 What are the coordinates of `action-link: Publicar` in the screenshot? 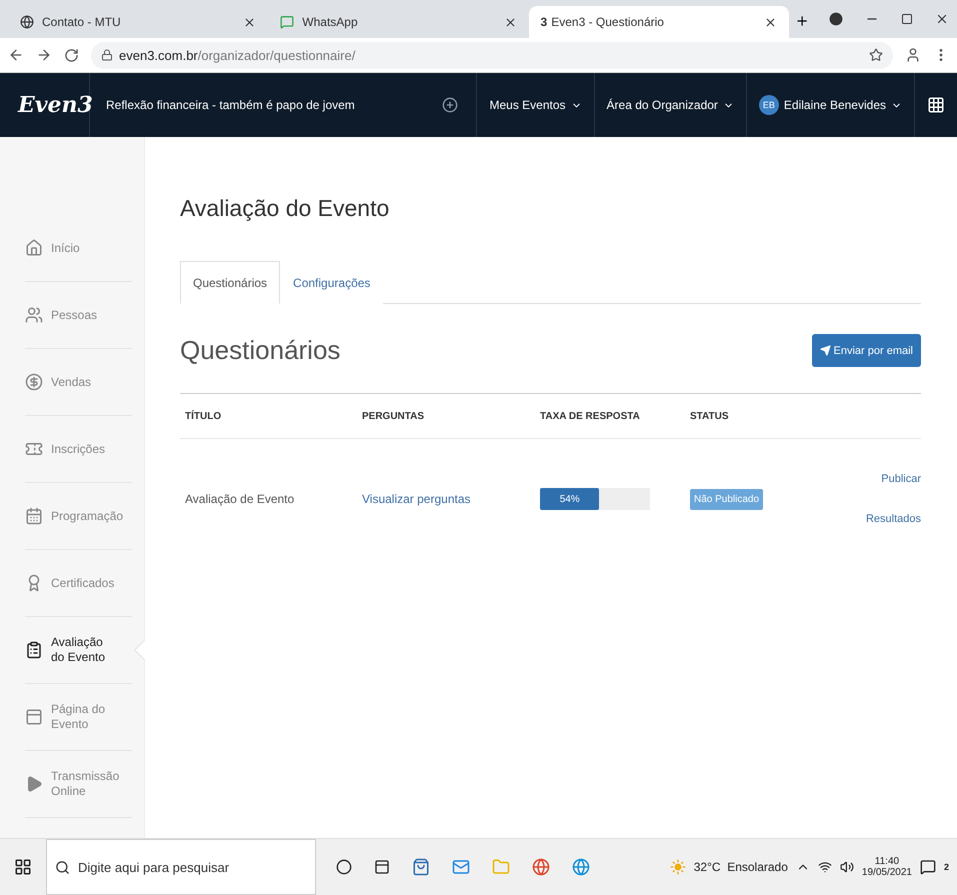 It's located at (901, 479).